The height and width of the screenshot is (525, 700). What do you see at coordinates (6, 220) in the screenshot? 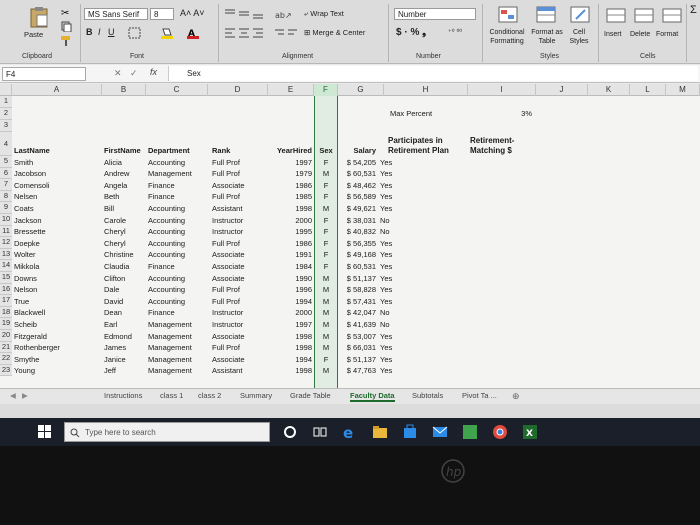
I see `row-header: 10` at bounding box center [6, 220].